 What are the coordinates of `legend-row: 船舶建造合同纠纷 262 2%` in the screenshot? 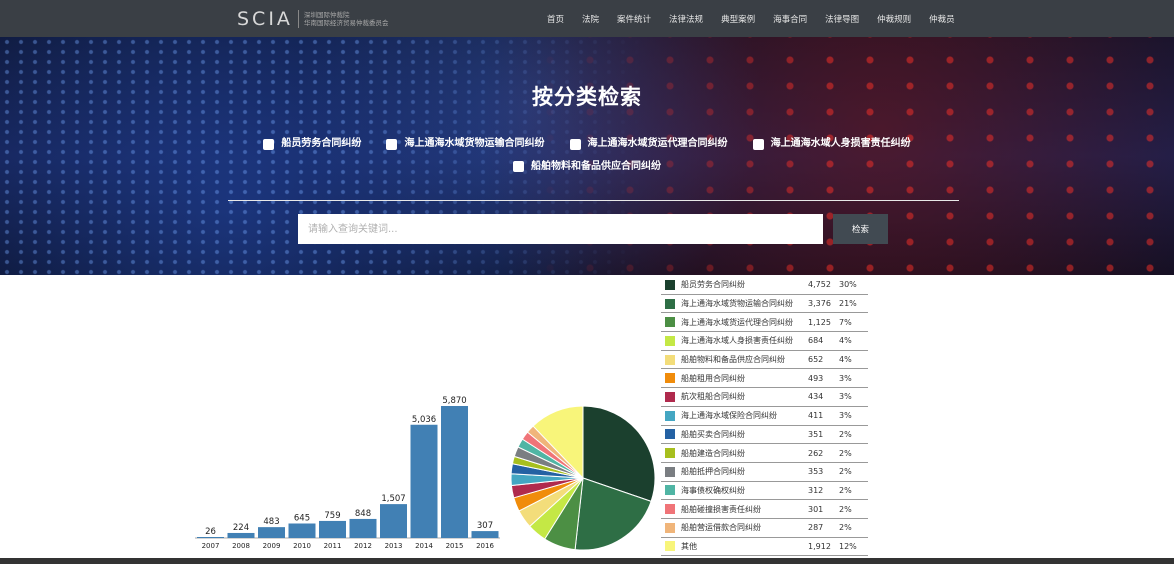 It's located at (764, 453).